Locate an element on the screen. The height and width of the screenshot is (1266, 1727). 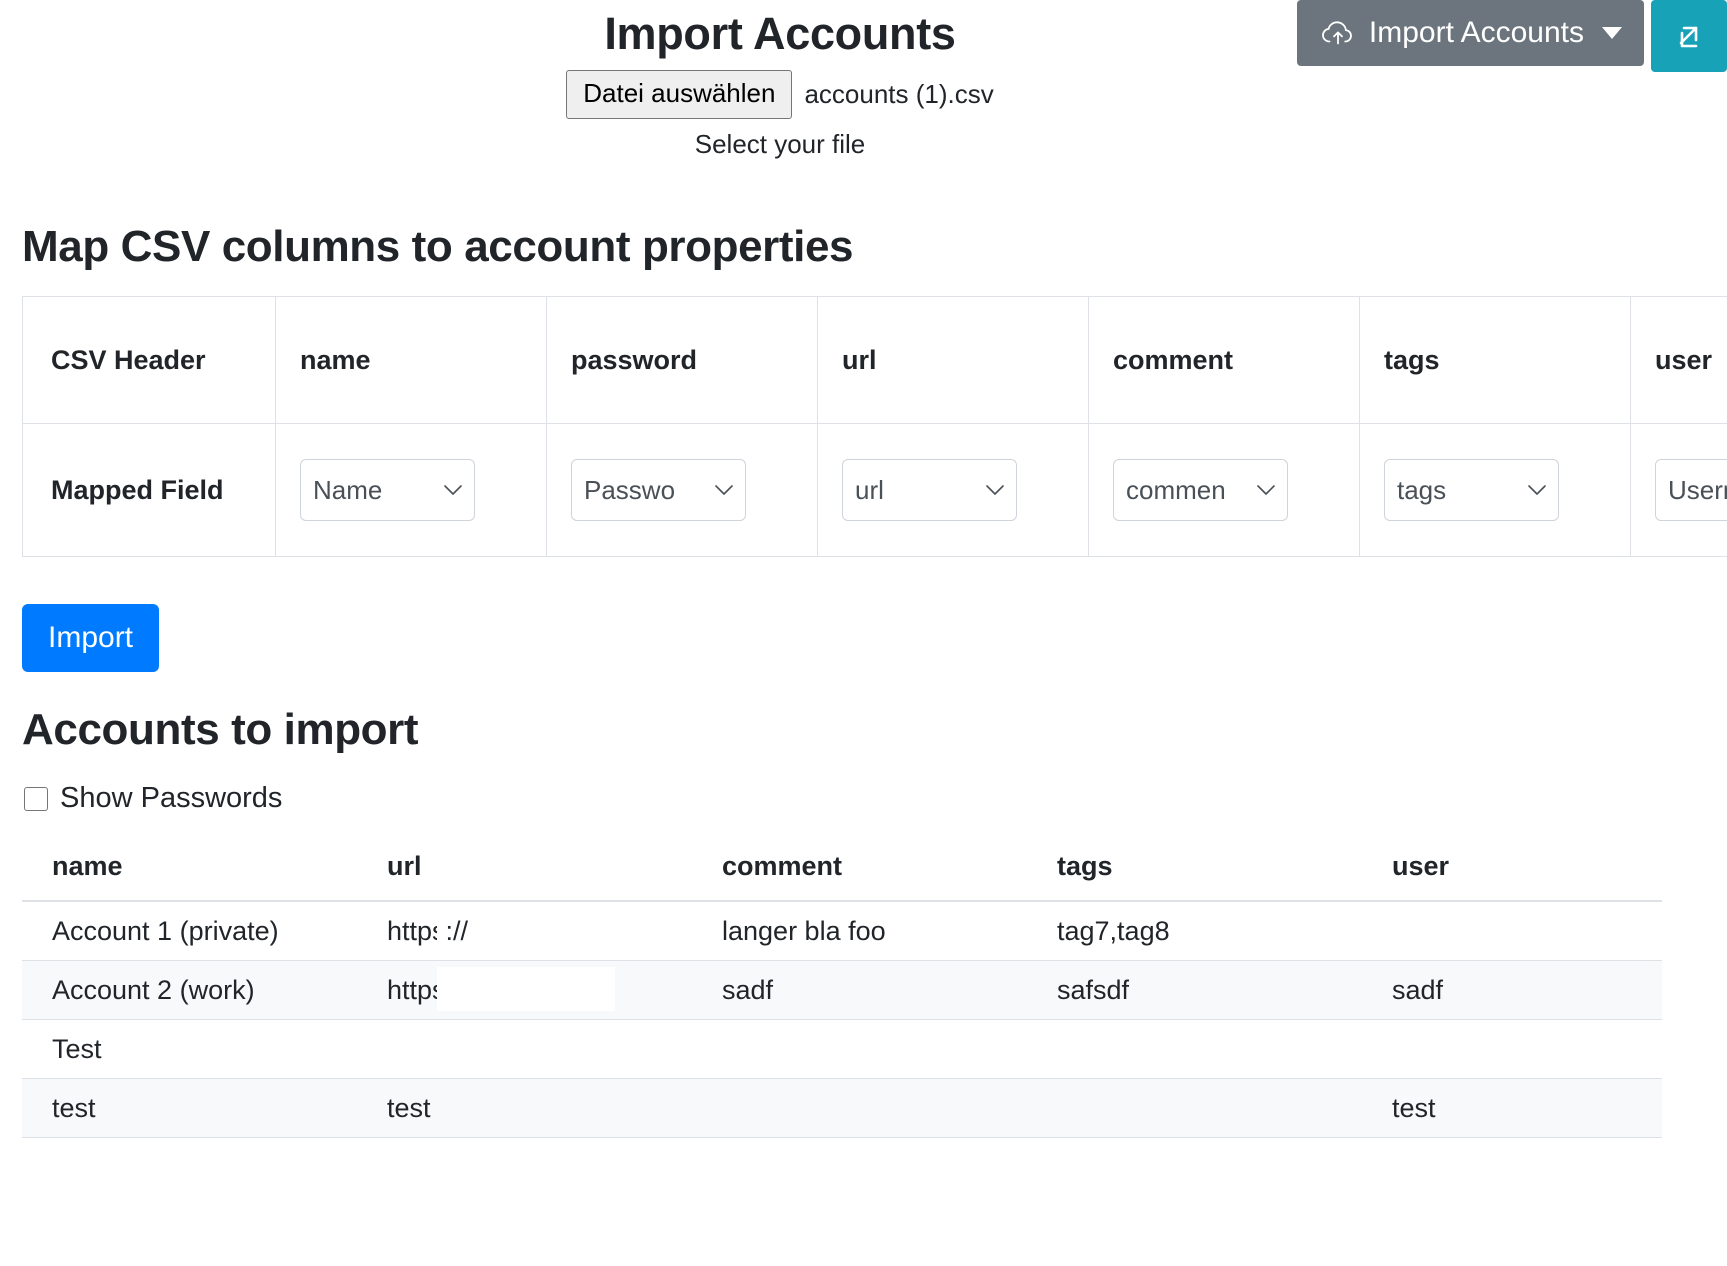
mapped-field-select-url: url is located at coordinates (929, 490).